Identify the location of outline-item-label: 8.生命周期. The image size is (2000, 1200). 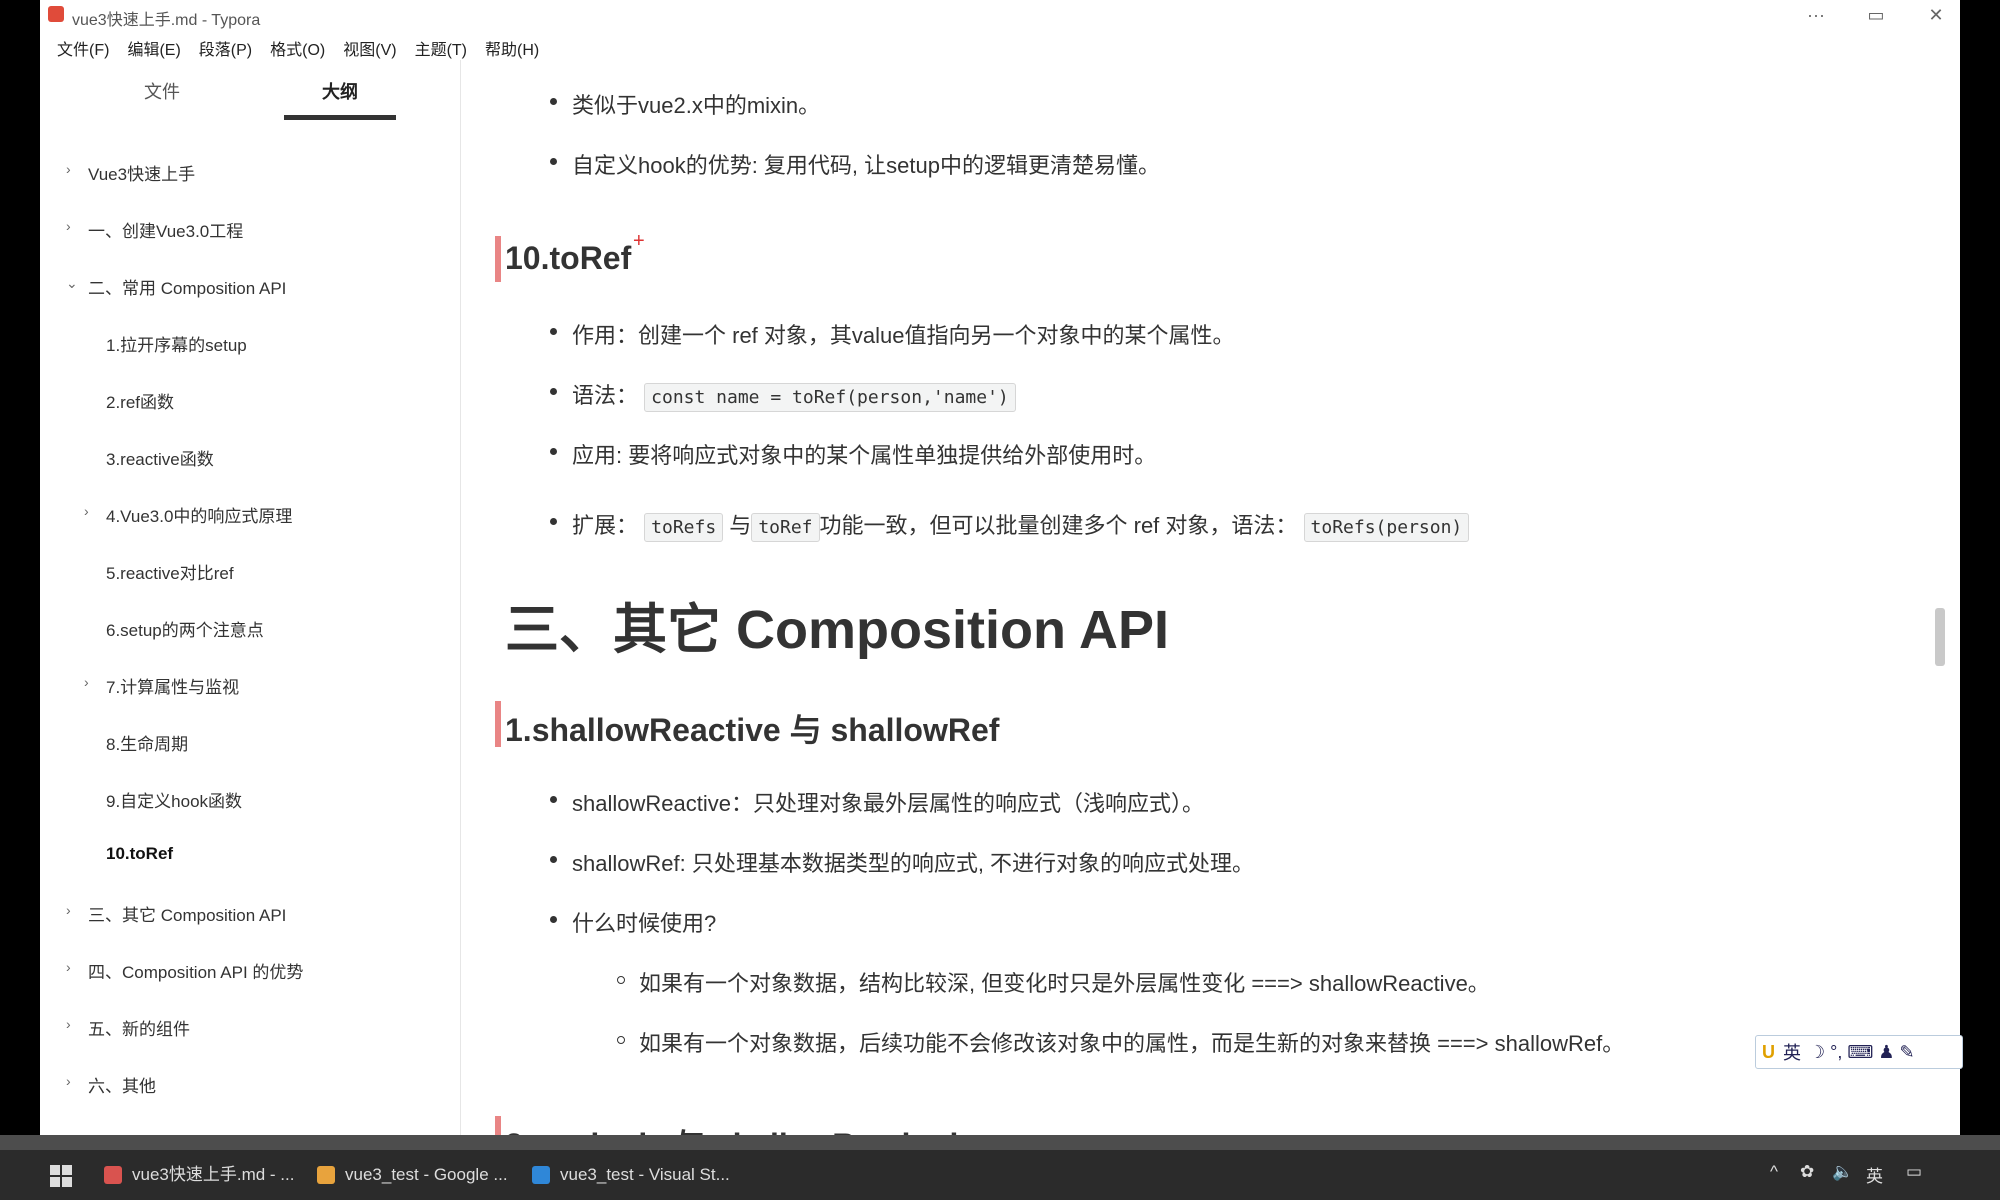
(147, 744).